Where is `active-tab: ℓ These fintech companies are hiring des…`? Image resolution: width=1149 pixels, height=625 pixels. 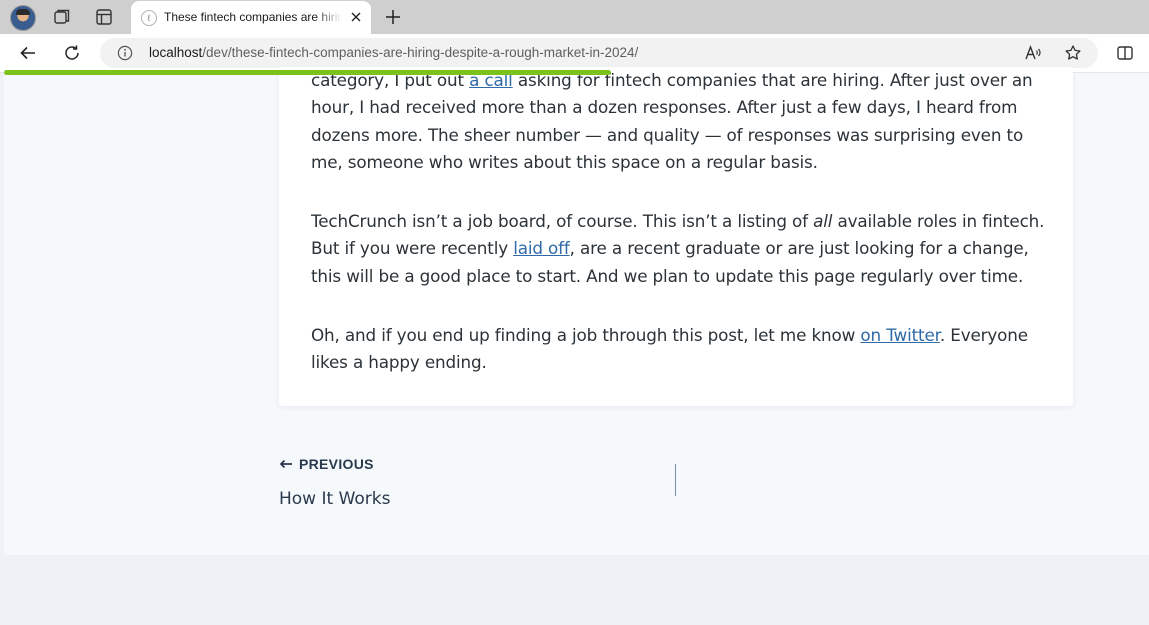
active-tab: ℓ These fintech companies are hiring des… is located at coordinates (251, 17).